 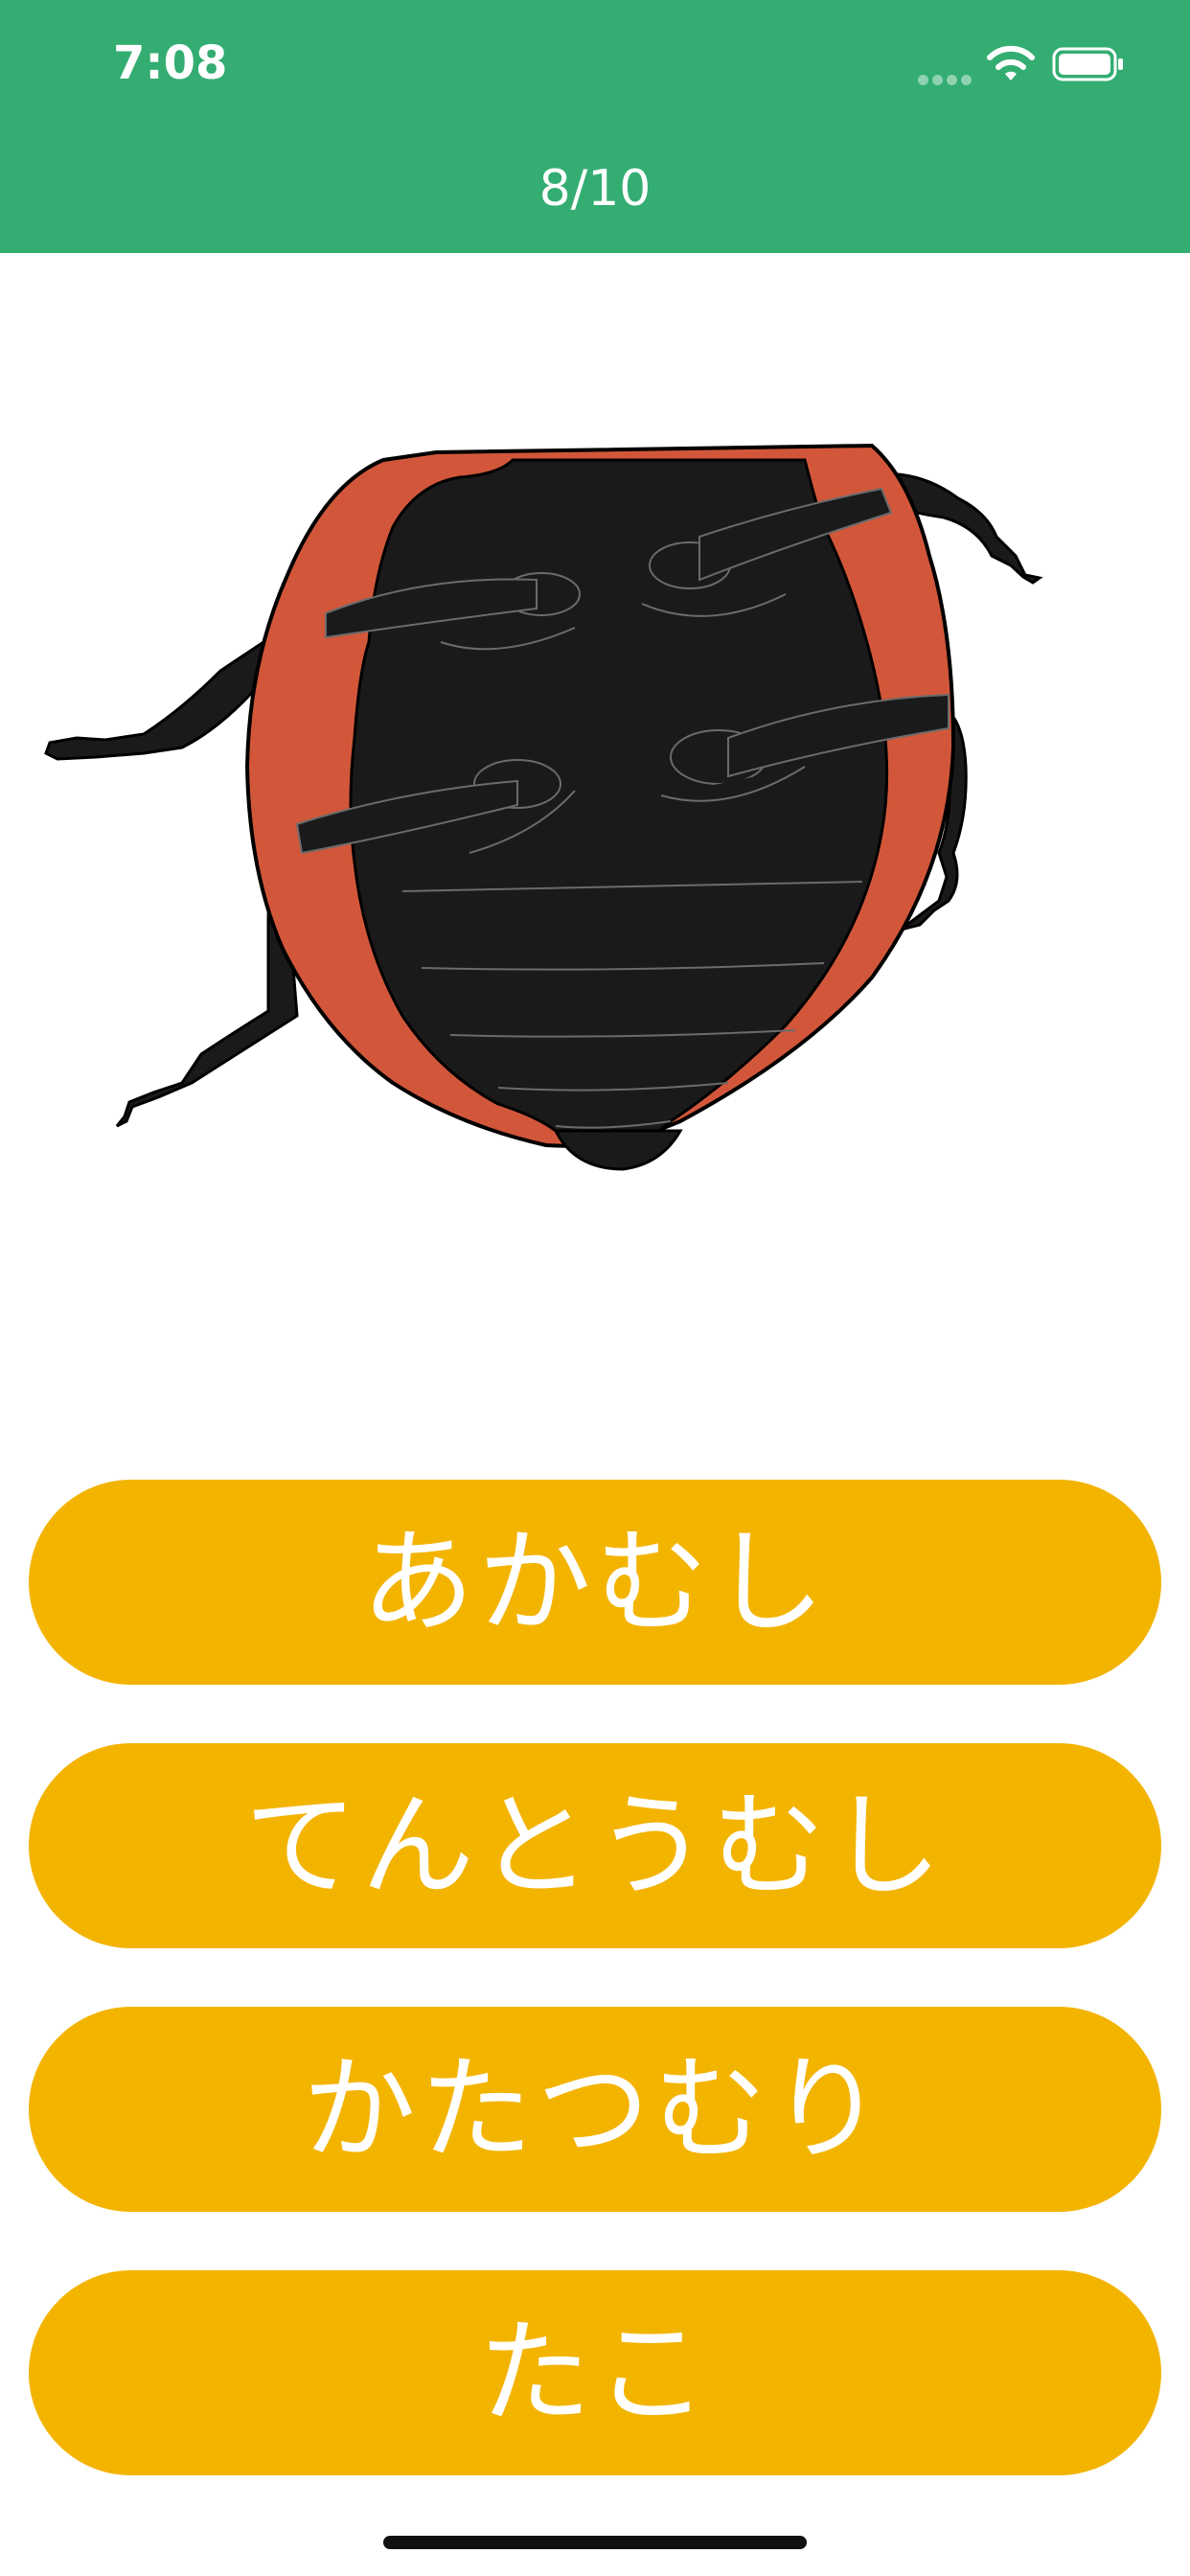 I want to click on question-progress: 8/10, so click(x=595, y=189).